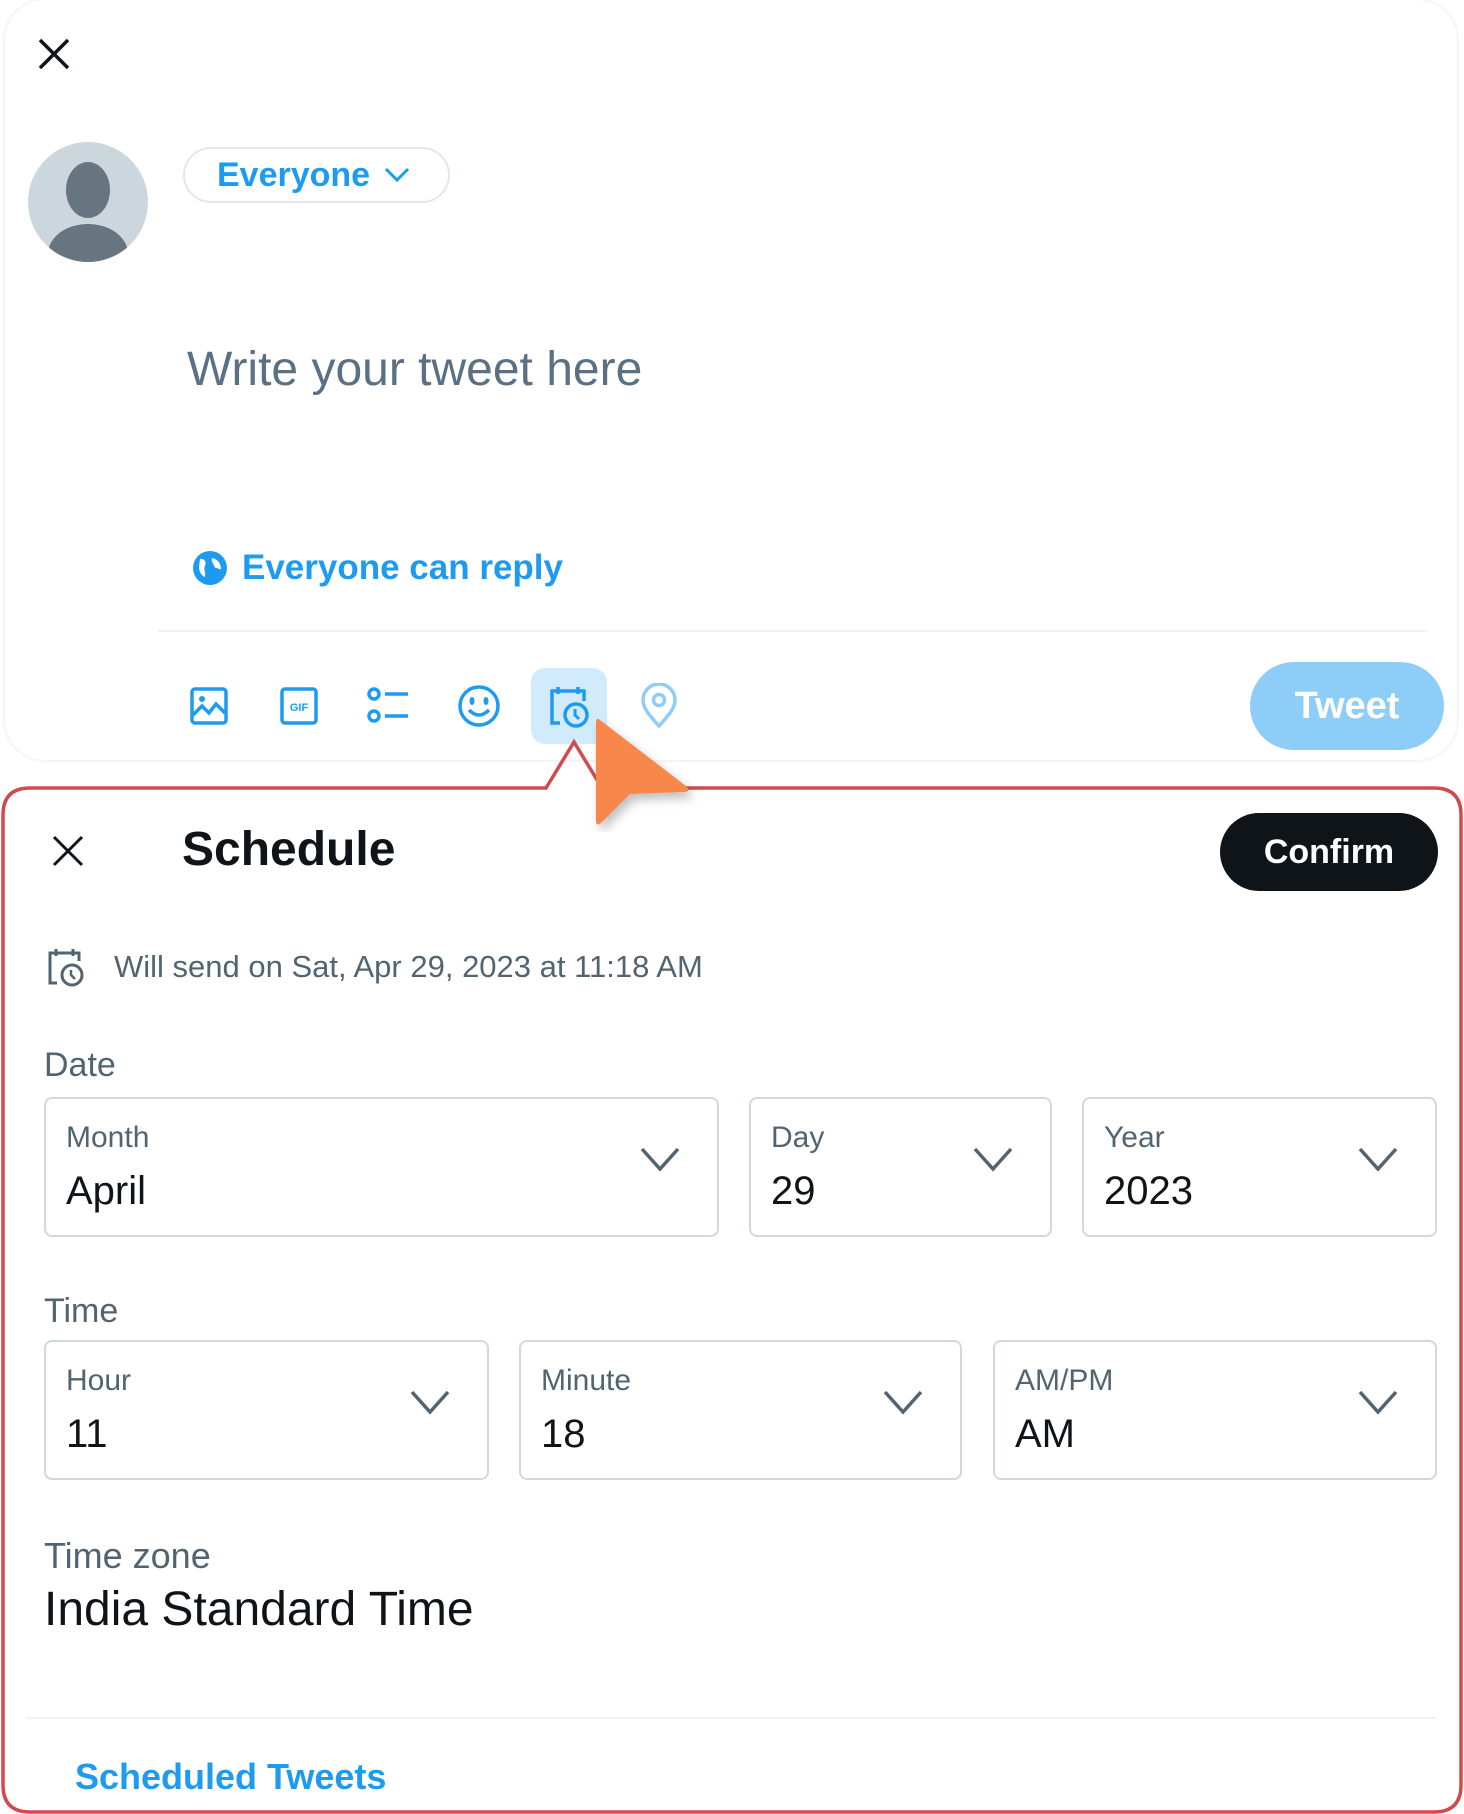 This screenshot has height=1814, width=1464. What do you see at coordinates (793, 1191) in the screenshot?
I see `day-value: 29` at bounding box center [793, 1191].